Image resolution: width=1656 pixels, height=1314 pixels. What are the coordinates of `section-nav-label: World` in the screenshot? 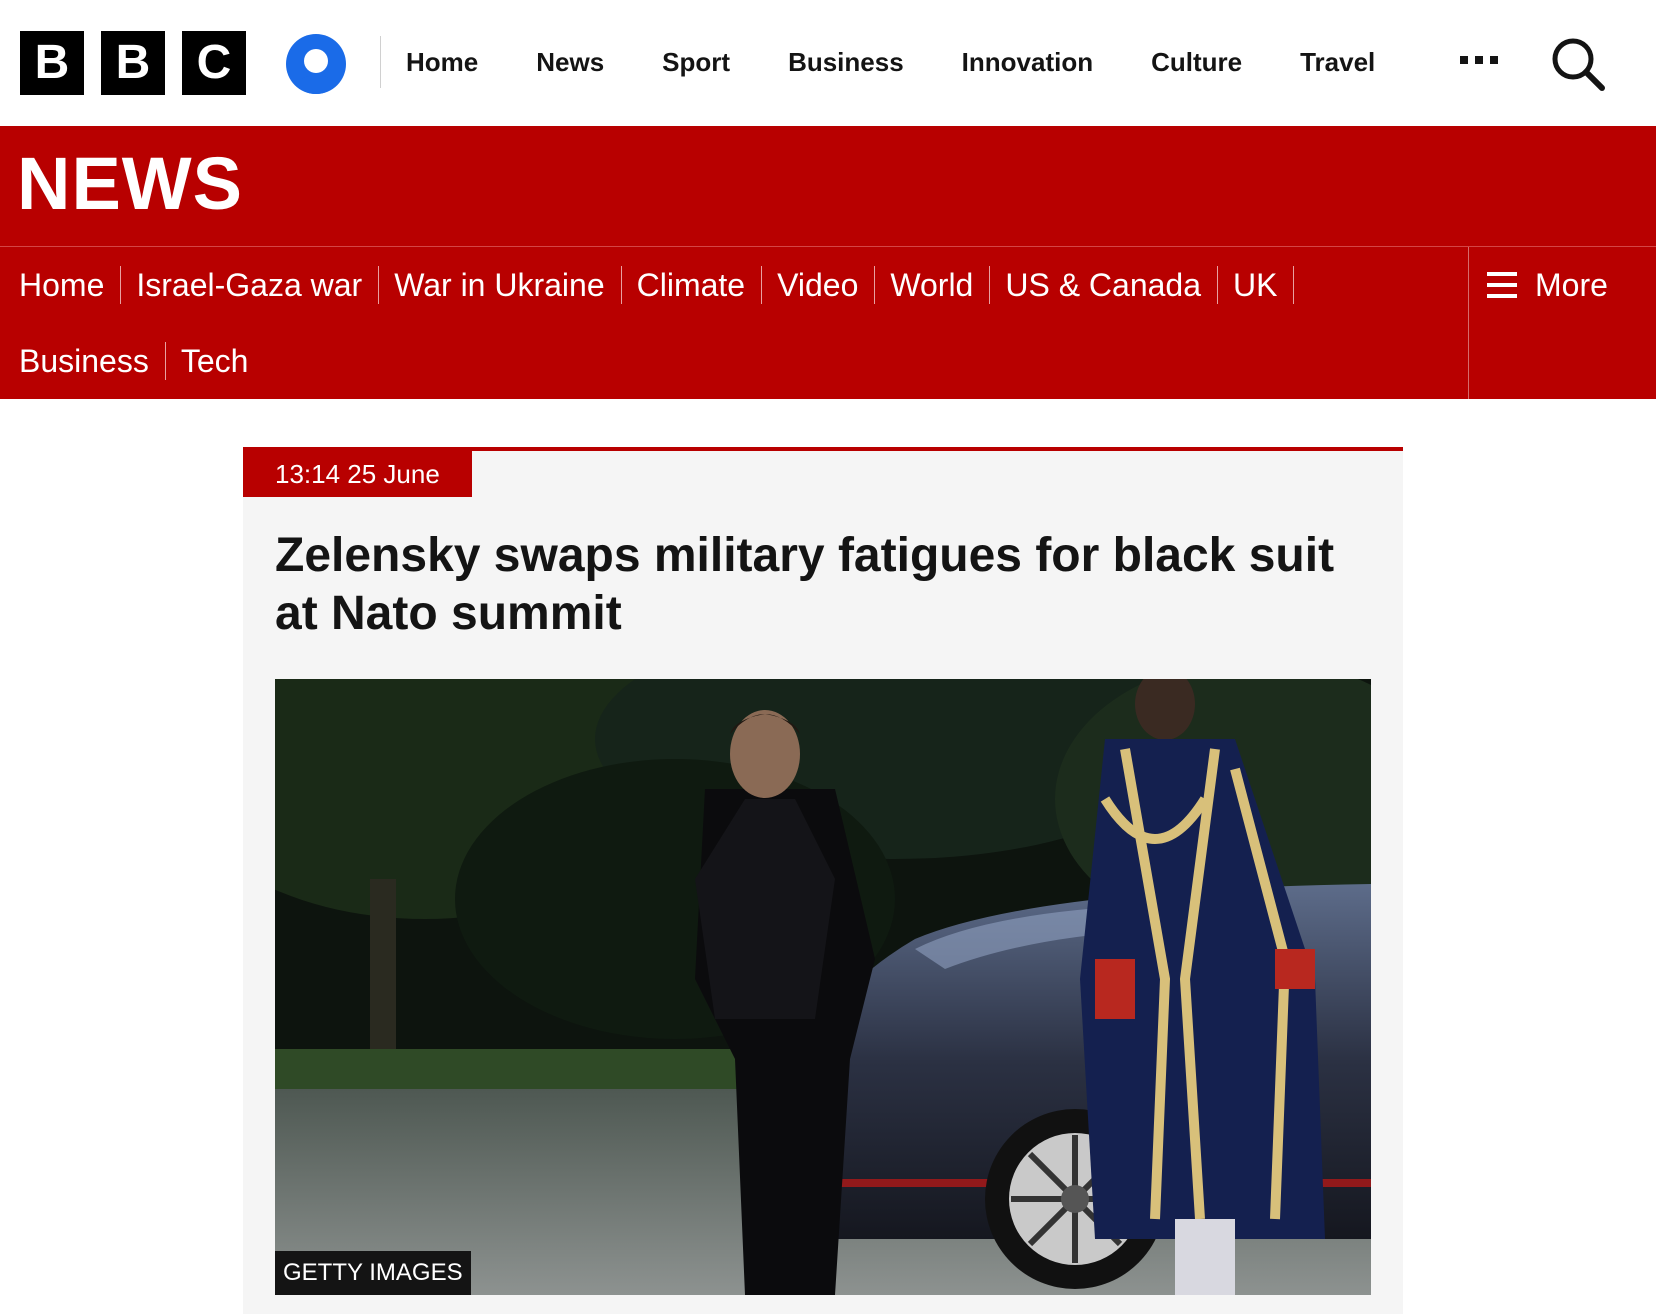 It's located at (932, 285).